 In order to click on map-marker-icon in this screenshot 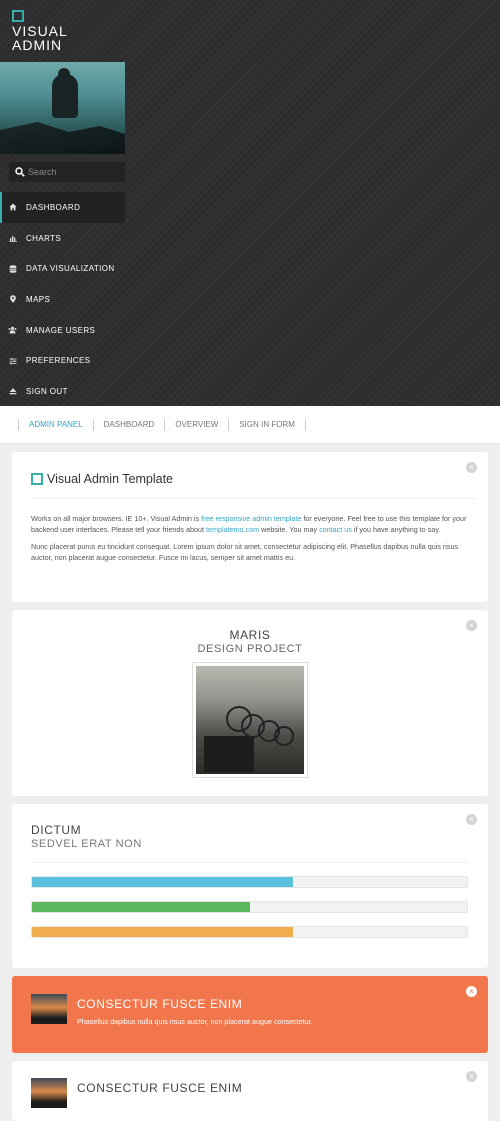, I will do `click(12, 299)`.